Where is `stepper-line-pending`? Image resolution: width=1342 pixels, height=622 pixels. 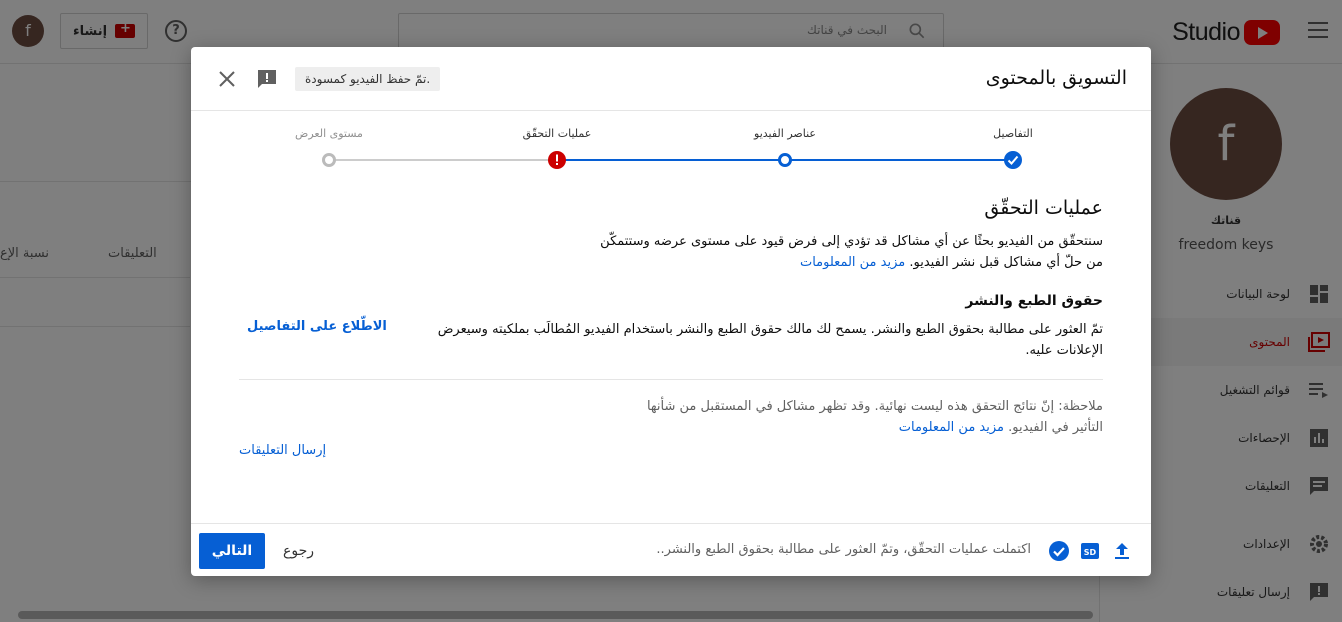
stepper-line-pending is located at coordinates (443, 160).